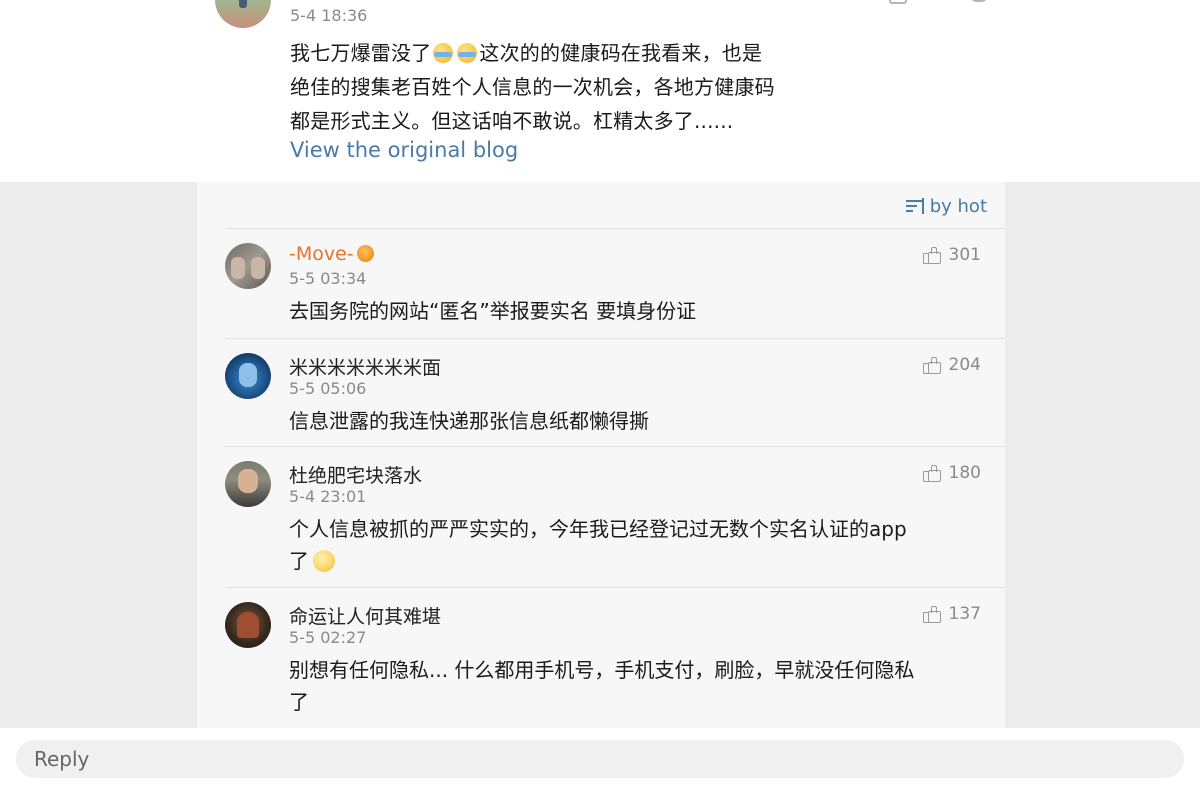 The height and width of the screenshot is (788, 1200). Describe the element at coordinates (329, 15) in the screenshot. I see `post-time: 5-4 18:36` at that location.